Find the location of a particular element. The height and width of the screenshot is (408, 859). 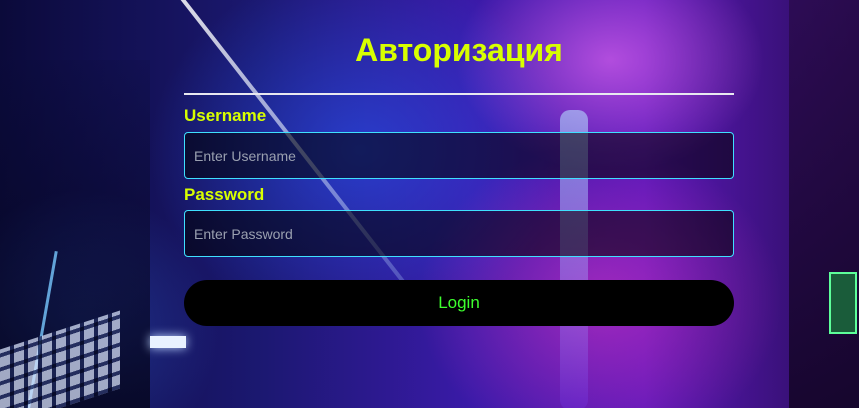

page-title: Авторизация is located at coordinates (459, 50).